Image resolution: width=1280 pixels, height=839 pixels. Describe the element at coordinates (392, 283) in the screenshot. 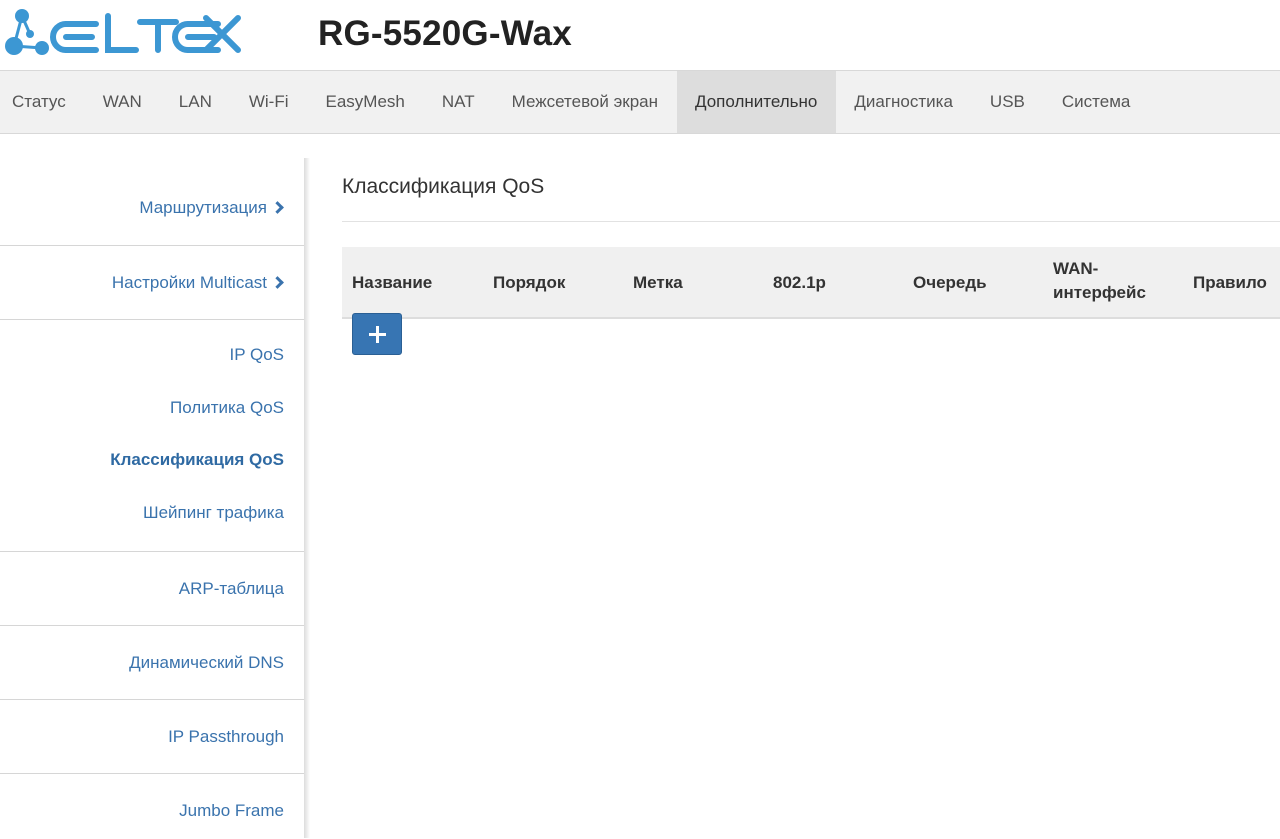

I see `column-header-name: Название` at that location.